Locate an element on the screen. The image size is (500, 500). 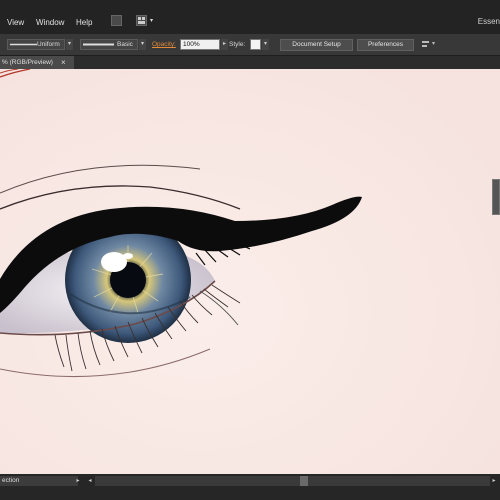
vertical-scroll-thumb is located at coordinates (496, 197).